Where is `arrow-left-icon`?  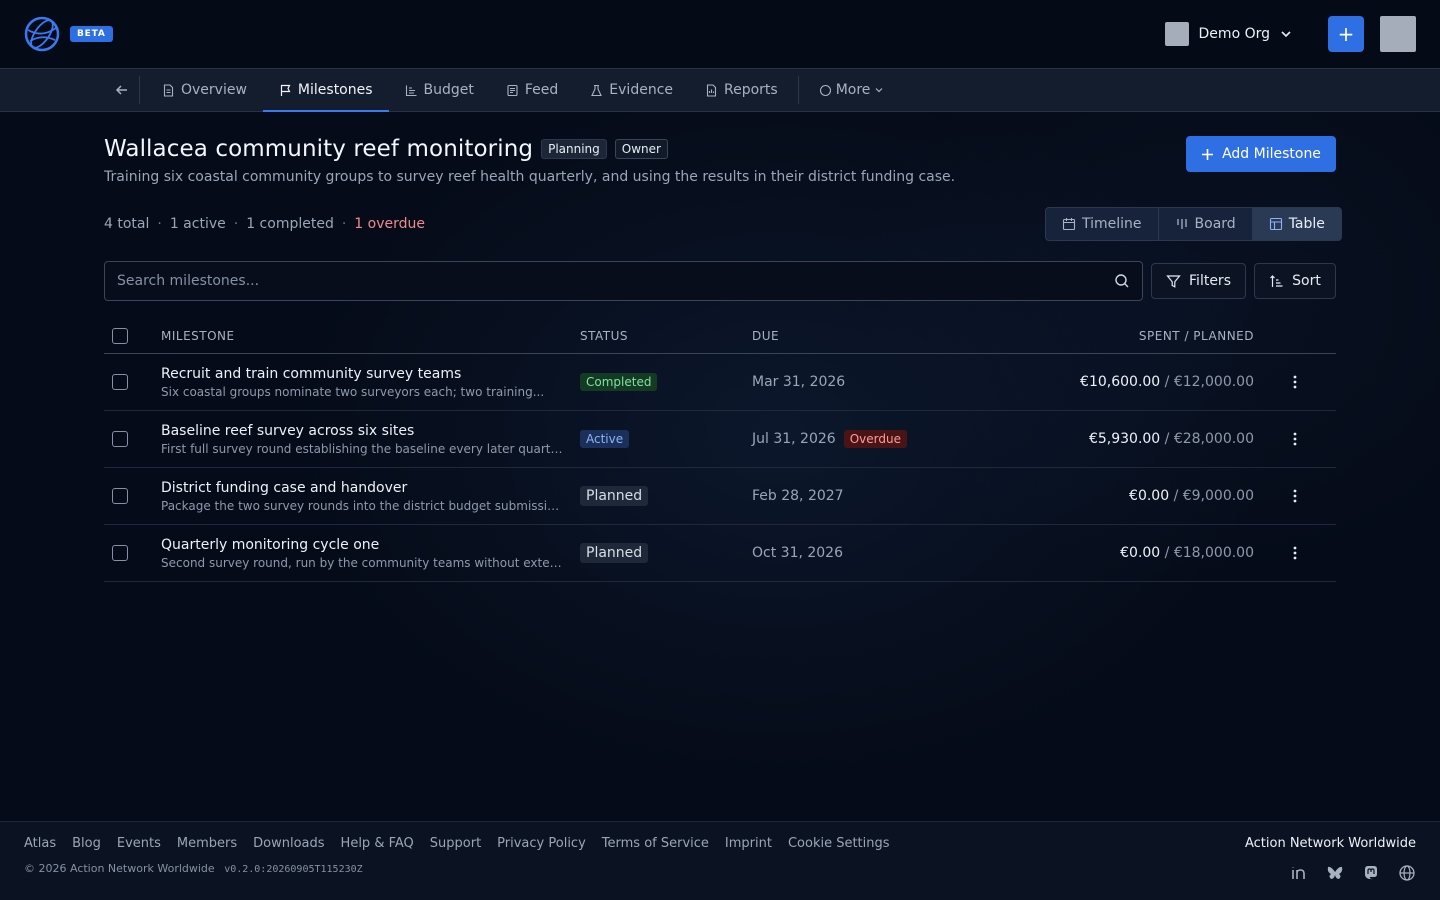 arrow-left-icon is located at coordinates (121, 90).